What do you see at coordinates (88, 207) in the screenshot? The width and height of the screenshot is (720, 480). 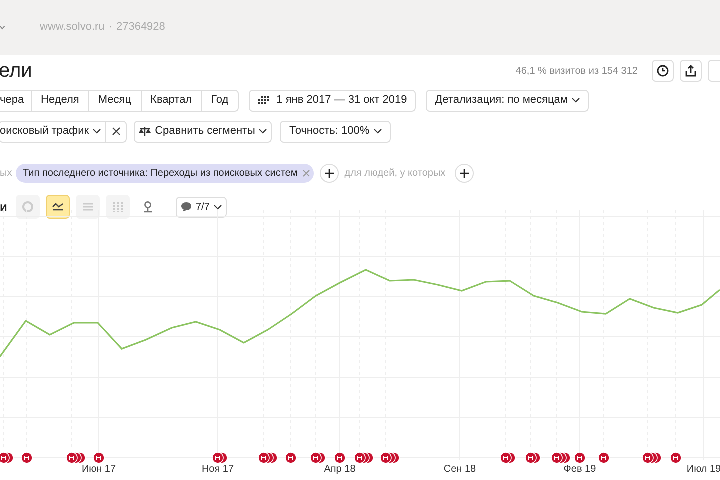 I see `stacked-lines-icon` at bounding box center [88, 207].